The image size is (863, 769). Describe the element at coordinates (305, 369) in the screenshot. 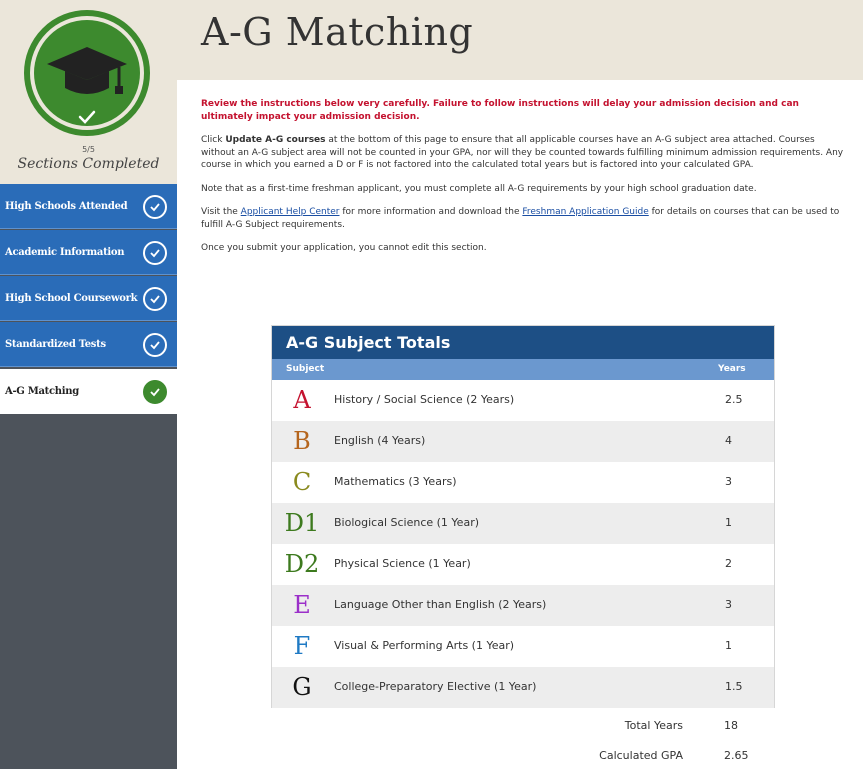

I see `column-header-subject: Subject` at that location.